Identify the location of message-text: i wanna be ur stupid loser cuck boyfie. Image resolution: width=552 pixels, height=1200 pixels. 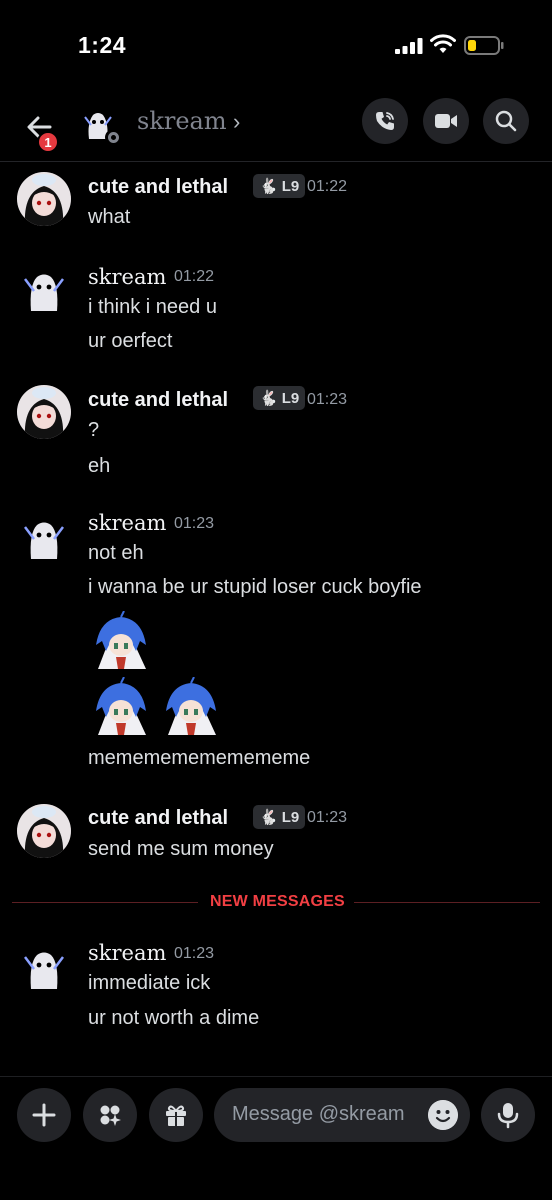
(255, 587).